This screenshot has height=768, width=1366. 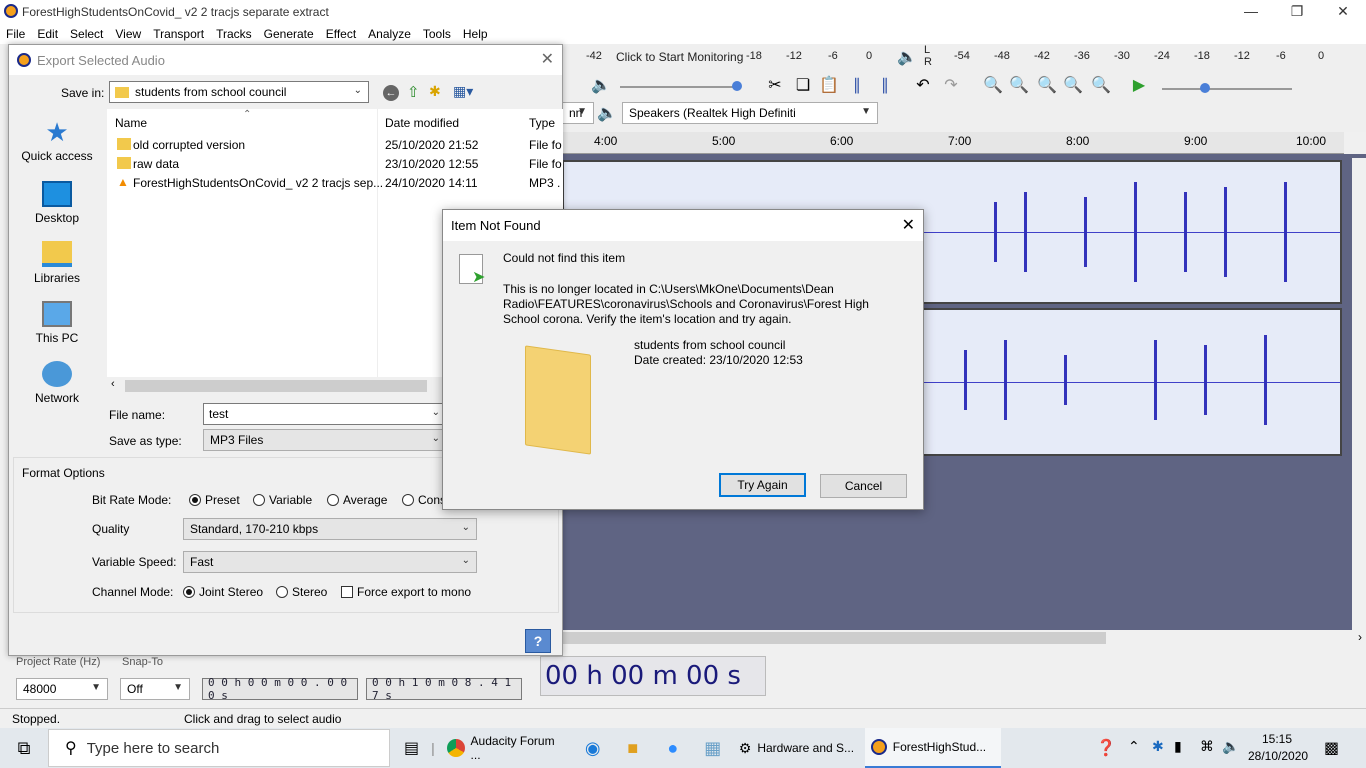 What do you see at coordinates (282, 500) in the screenshot?
I see `bitrate-variable-radio: Variable` at bounding box center [282, 500].